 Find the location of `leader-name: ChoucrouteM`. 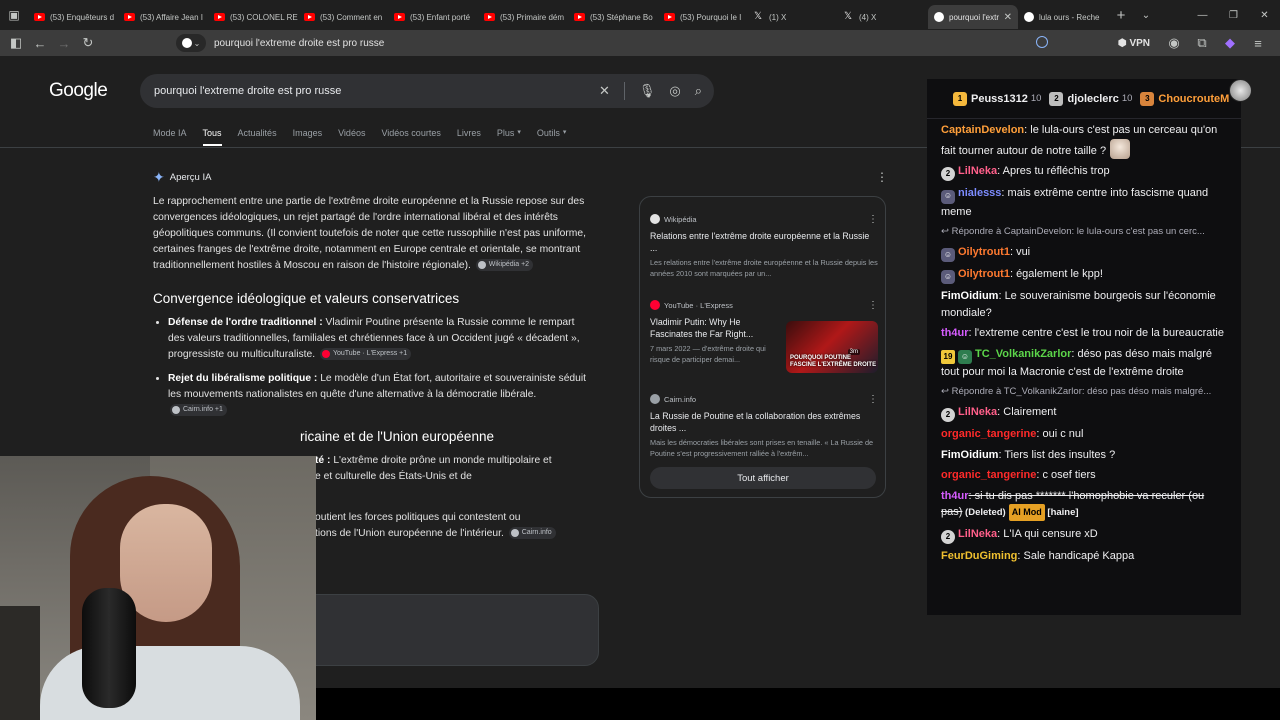

leader-name: ChoucrouteM is located at coordinates (1193, 99).